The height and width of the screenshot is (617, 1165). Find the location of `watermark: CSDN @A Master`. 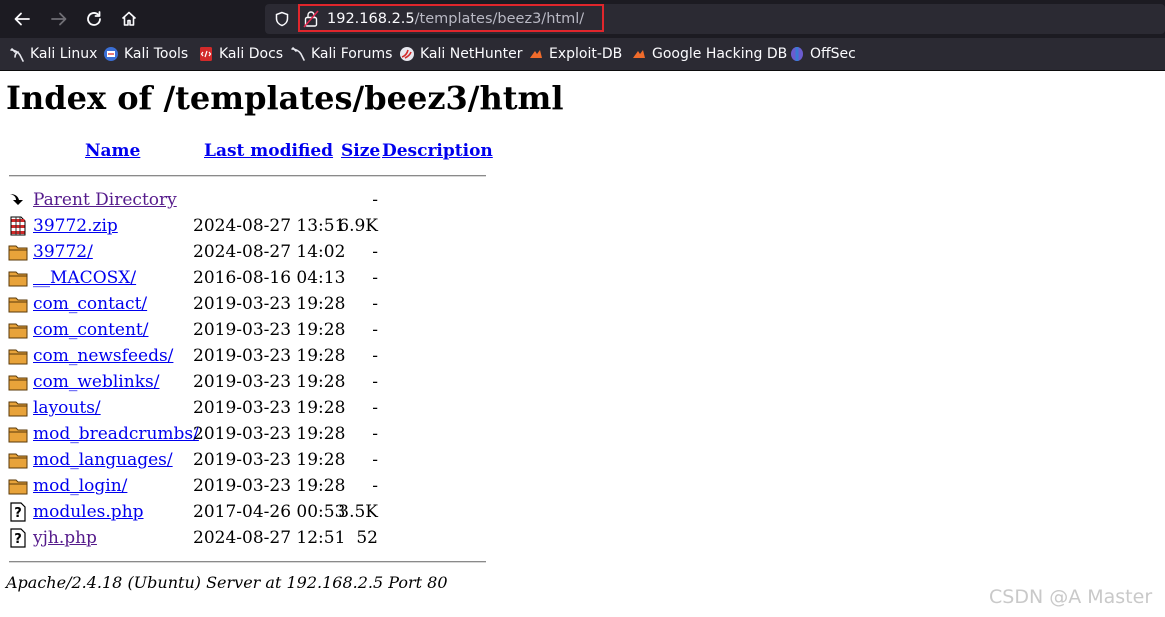

watermark: CSDN @A Master is located at coordinates (1071, 597).